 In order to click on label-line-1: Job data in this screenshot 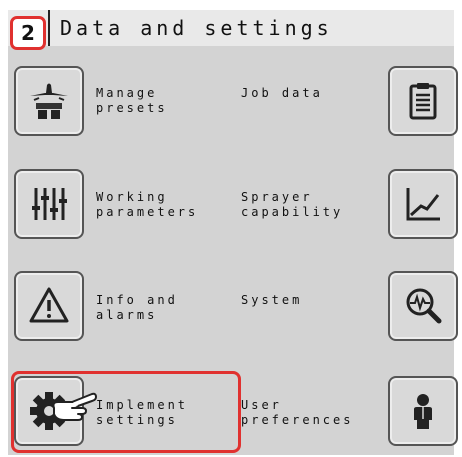, I will do `click(282, 93)`.